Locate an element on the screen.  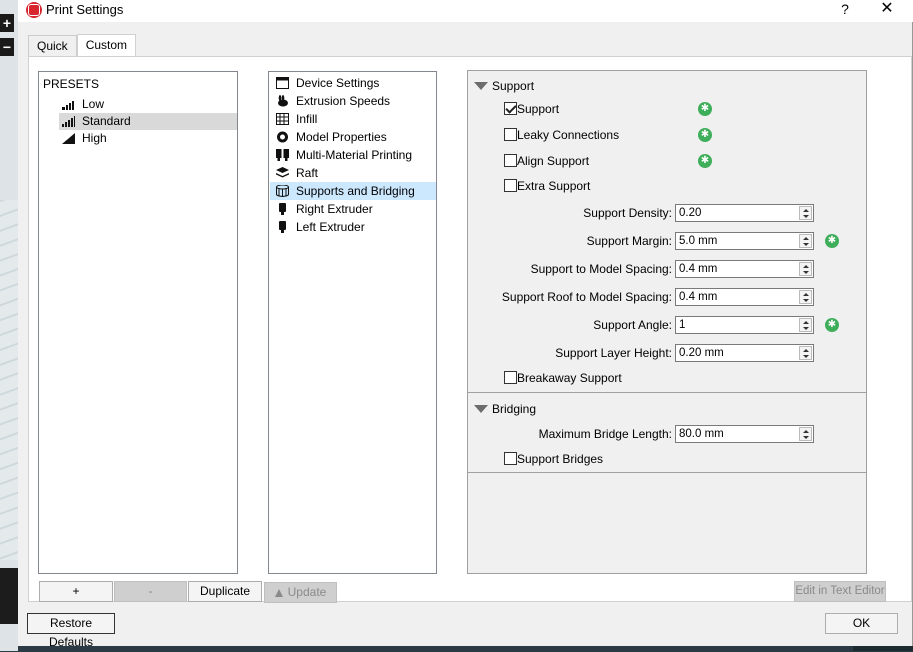
support-layer-height-row: Support Layer Height: is located at coordinates (570, 353).